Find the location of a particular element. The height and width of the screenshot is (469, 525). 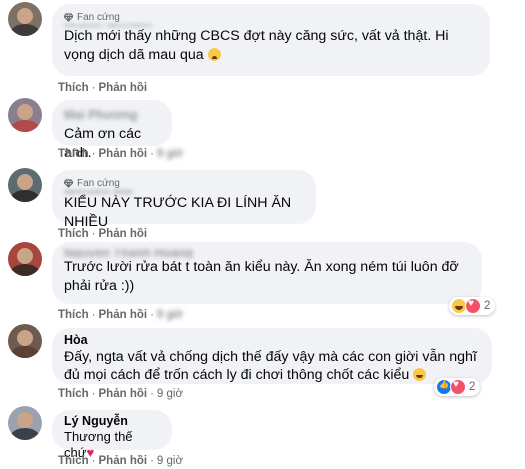

comment-author: Hòa is located at coordinates (272, 340).